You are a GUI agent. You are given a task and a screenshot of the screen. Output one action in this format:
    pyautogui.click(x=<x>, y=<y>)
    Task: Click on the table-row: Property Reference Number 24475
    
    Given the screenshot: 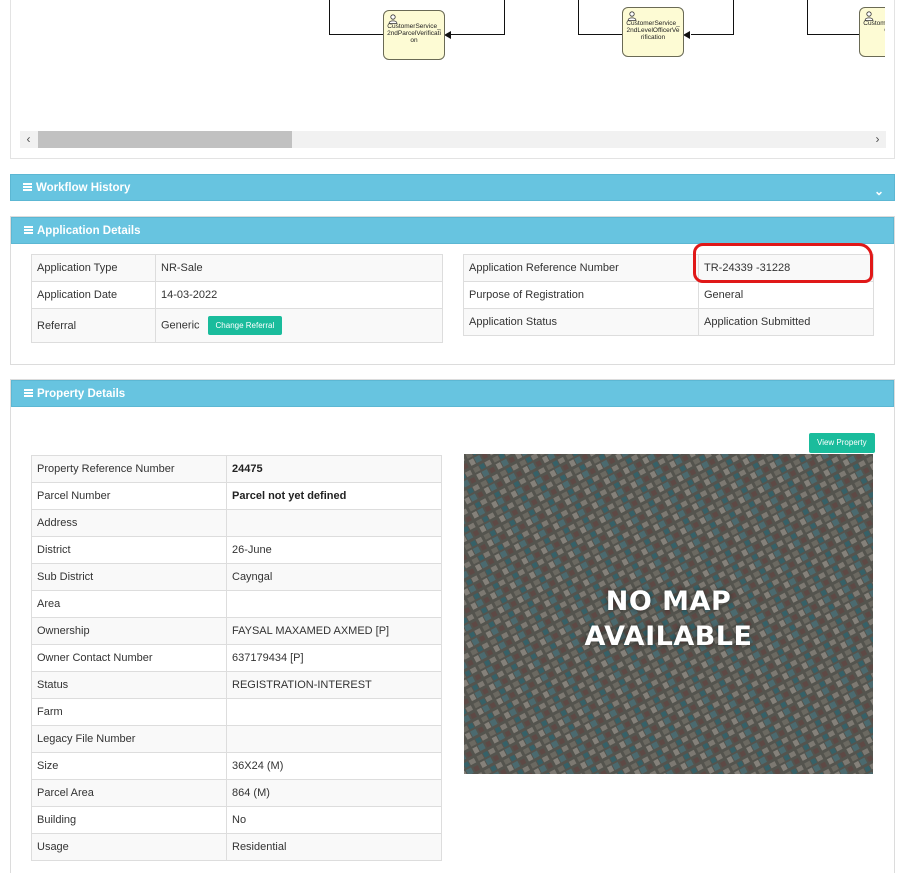 What is the action you would take?
    pyautogui.click(x=236, y=469)
    